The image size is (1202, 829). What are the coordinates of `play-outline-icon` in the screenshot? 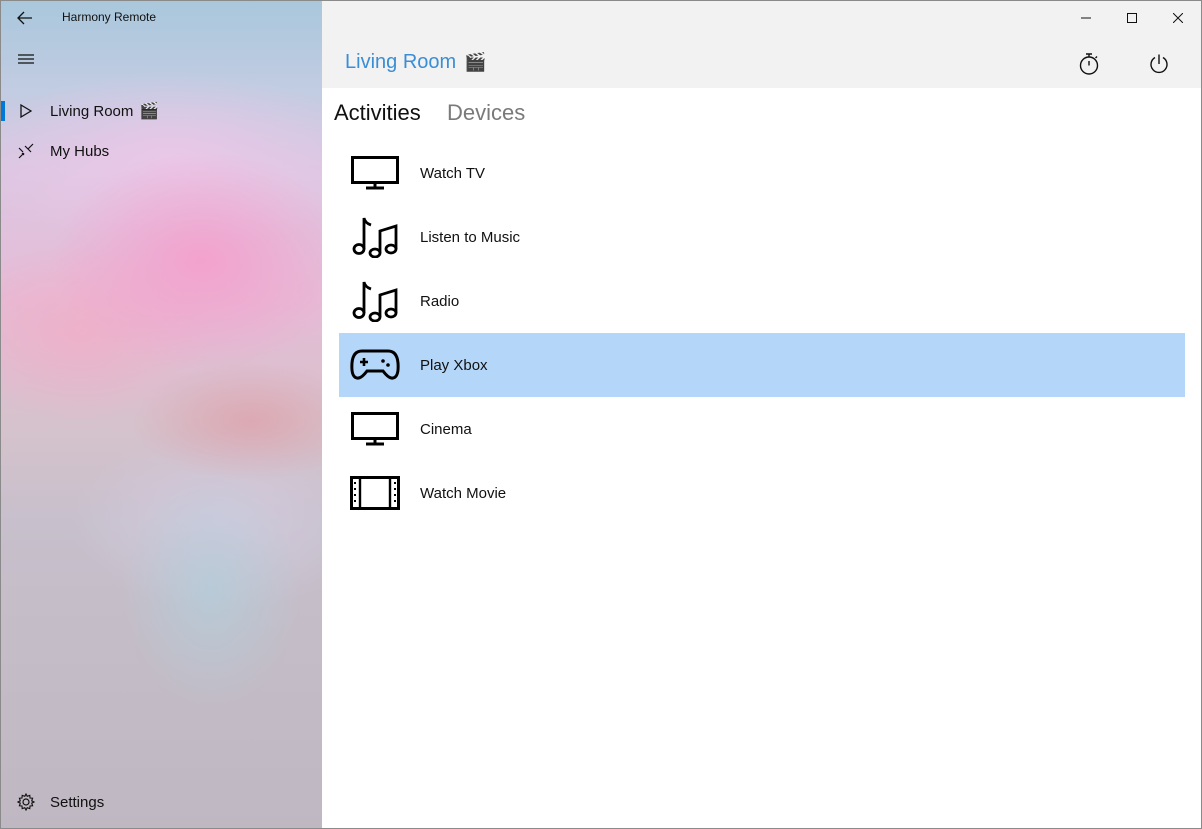 It's located at (26, 111).